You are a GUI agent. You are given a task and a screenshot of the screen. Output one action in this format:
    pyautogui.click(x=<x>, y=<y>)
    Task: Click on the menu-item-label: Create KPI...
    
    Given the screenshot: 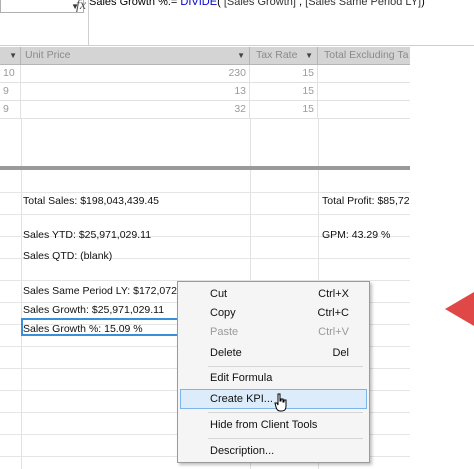 What is the action you would take?
    pyautogui.click(x=241, y=399)
    